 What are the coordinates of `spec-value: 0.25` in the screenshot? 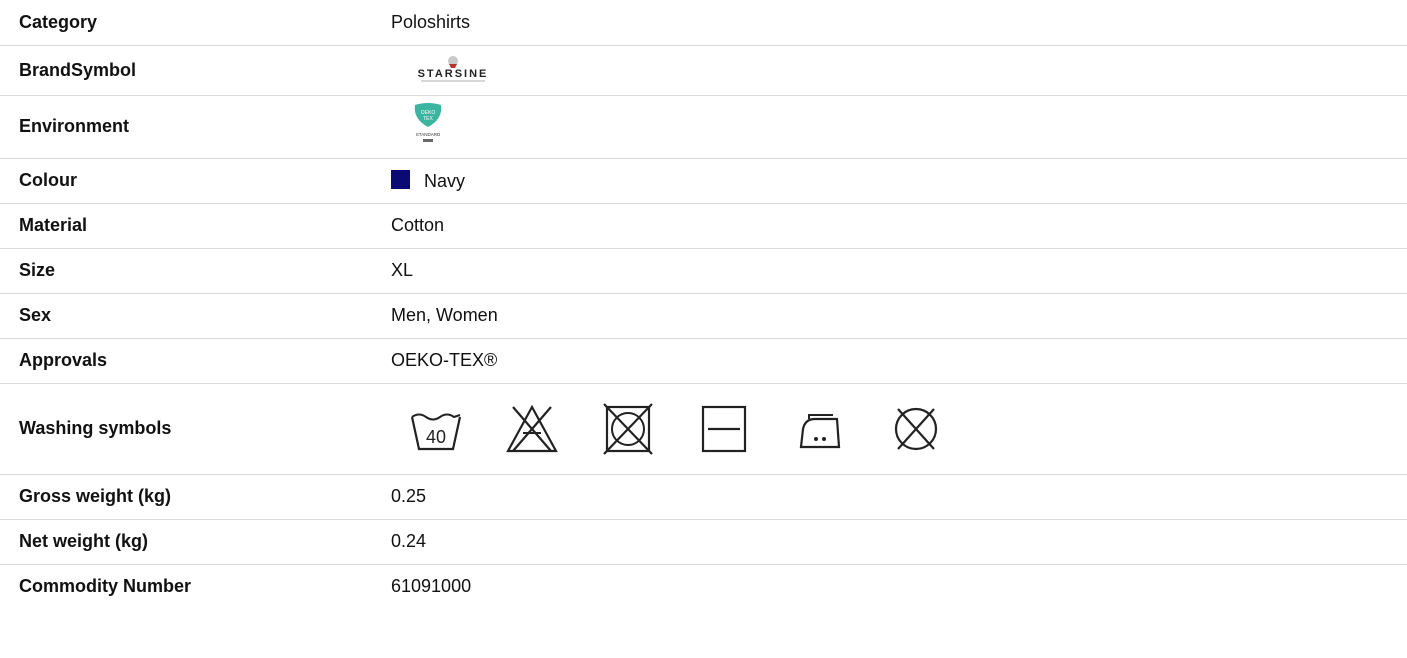 It's located at (409, 496).